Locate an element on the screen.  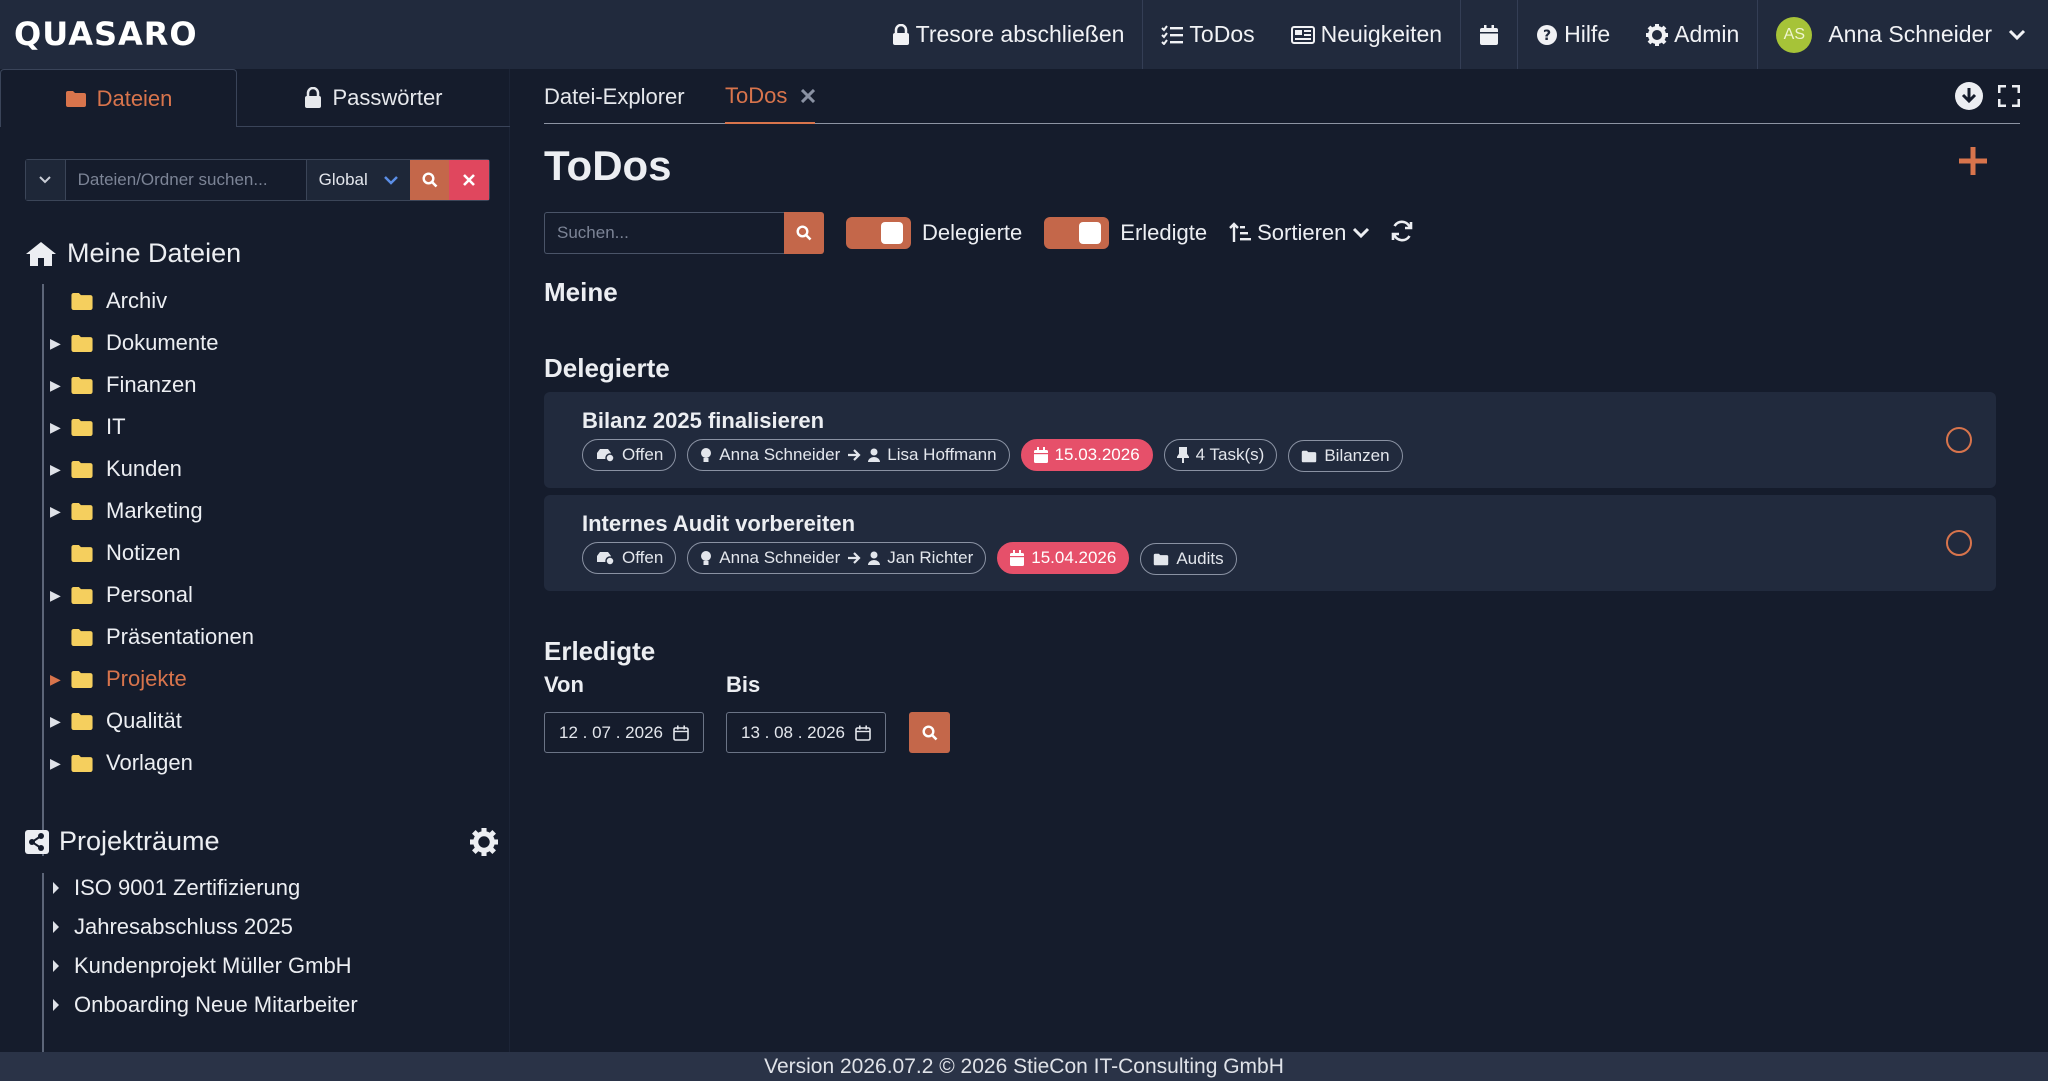
status-open-icon is located at coordinates (605, 455).